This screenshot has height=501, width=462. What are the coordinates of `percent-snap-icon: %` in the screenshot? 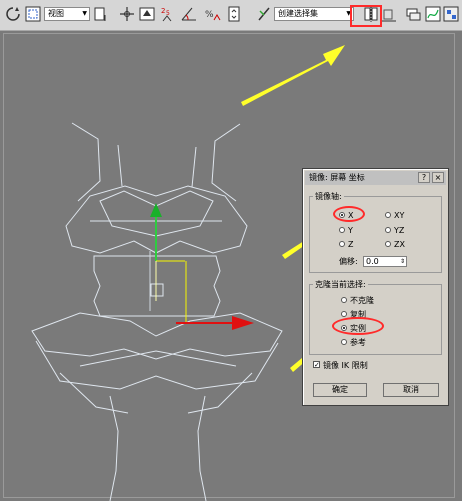 It's located at (213, 14).